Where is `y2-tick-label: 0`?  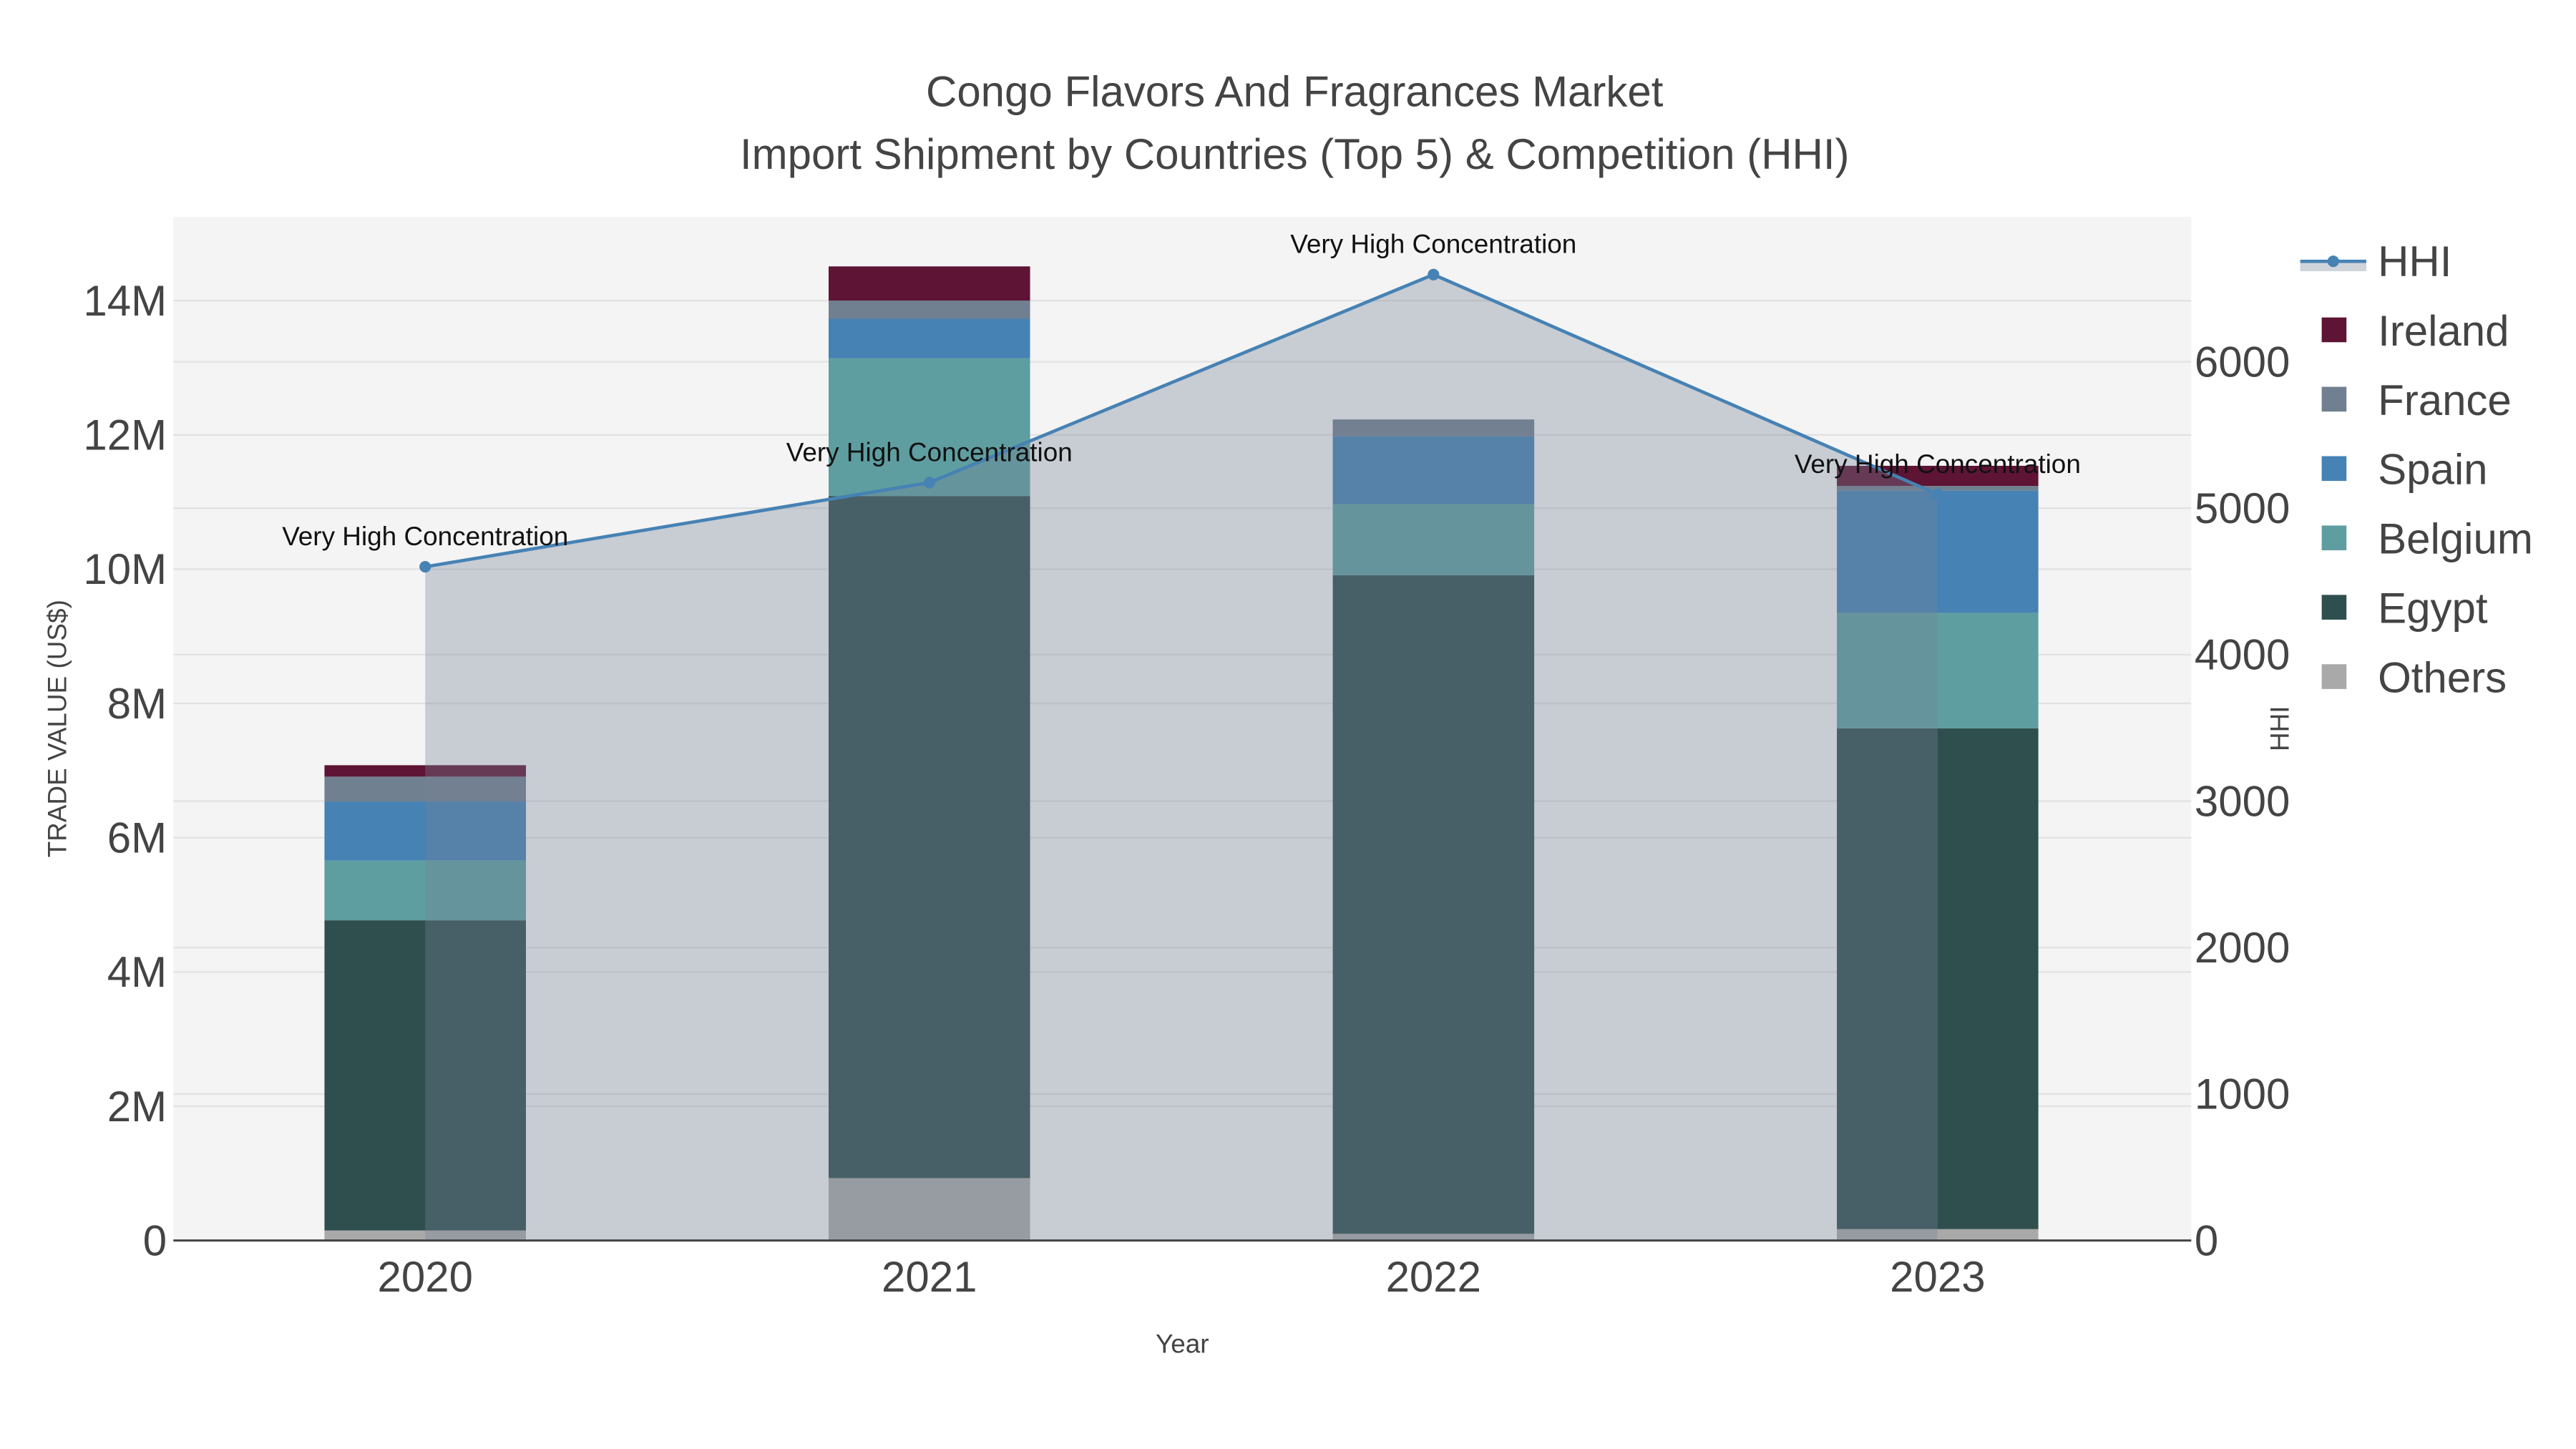 y2-tick-label: 0 is located at coordinates (2206, 1240).